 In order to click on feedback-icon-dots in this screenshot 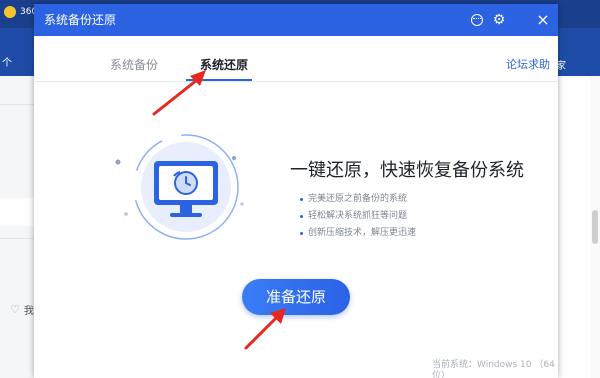, I will do `click(477, 19)`.